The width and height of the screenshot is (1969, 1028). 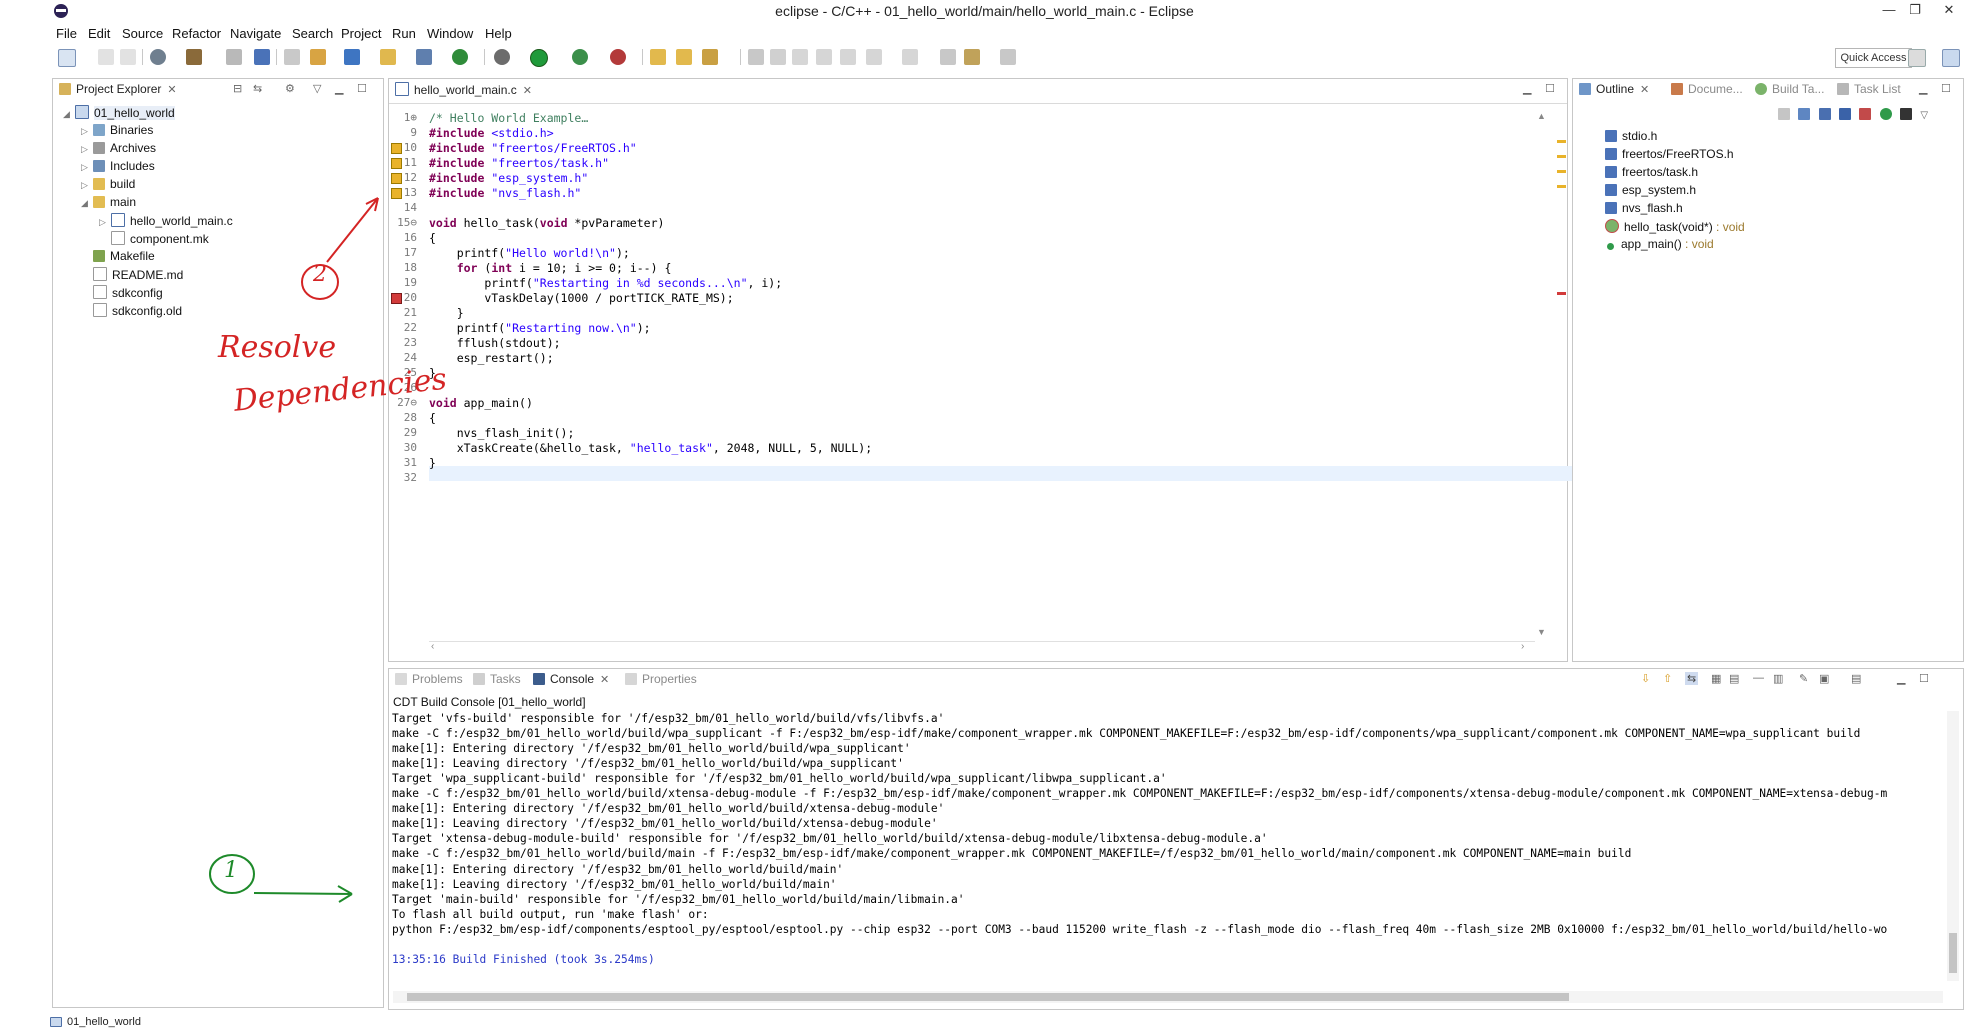 What do you see at coordinates (1824, 678) in the screenshot?
I see `display-console-icon: ▣` at bounding box center [1824, 678].